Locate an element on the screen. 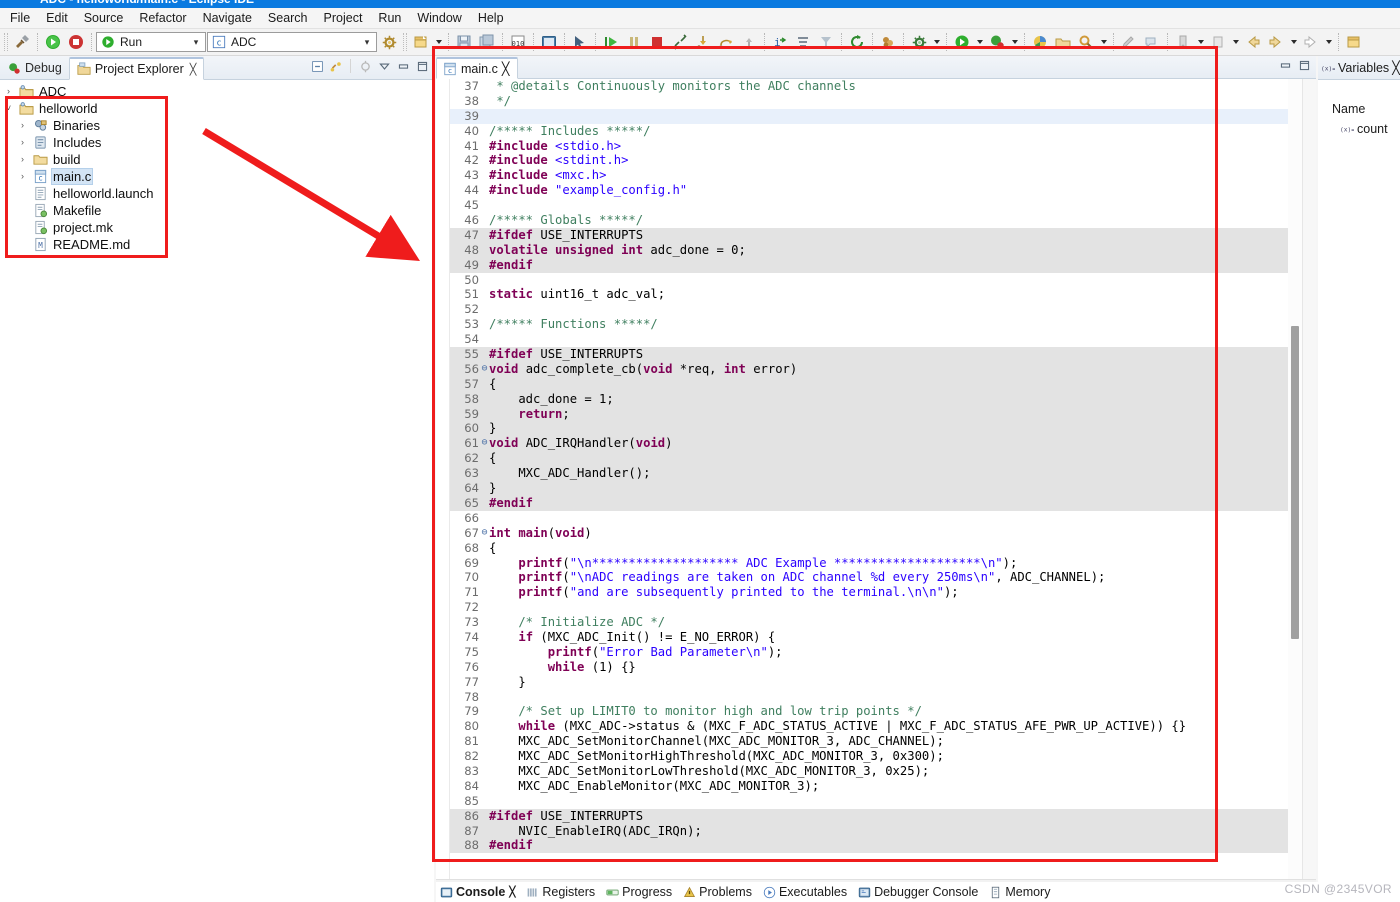 The height and width of the screenshot is (902, 1400). code-line: 74 if (MXC_ADC_Init() != E_NO_ERROR) { is located at coordinates (869, 637).